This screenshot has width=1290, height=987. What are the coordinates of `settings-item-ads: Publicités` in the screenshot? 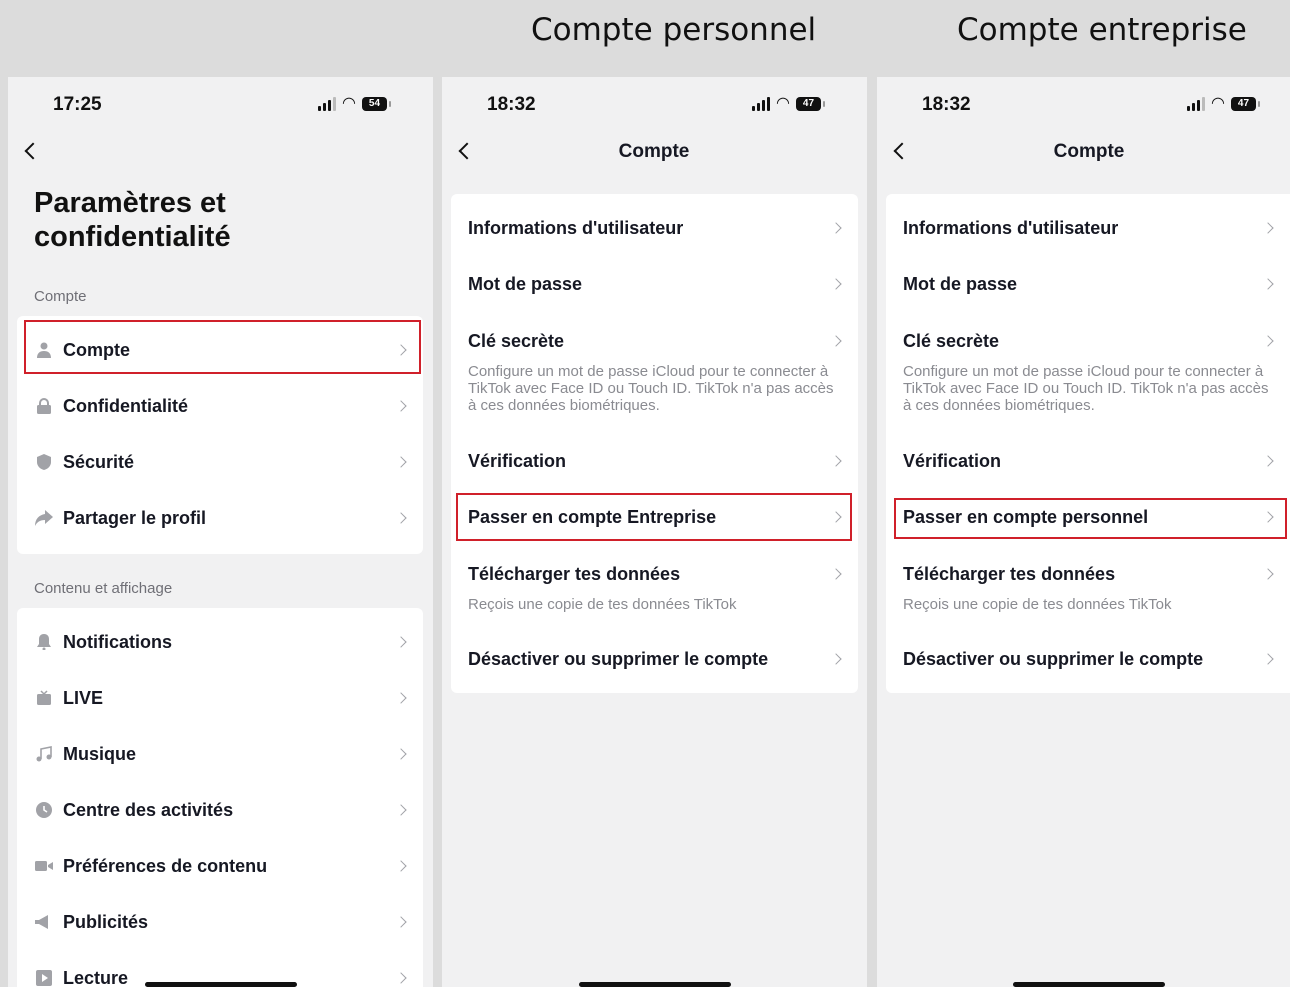 It's located at (220, 922).